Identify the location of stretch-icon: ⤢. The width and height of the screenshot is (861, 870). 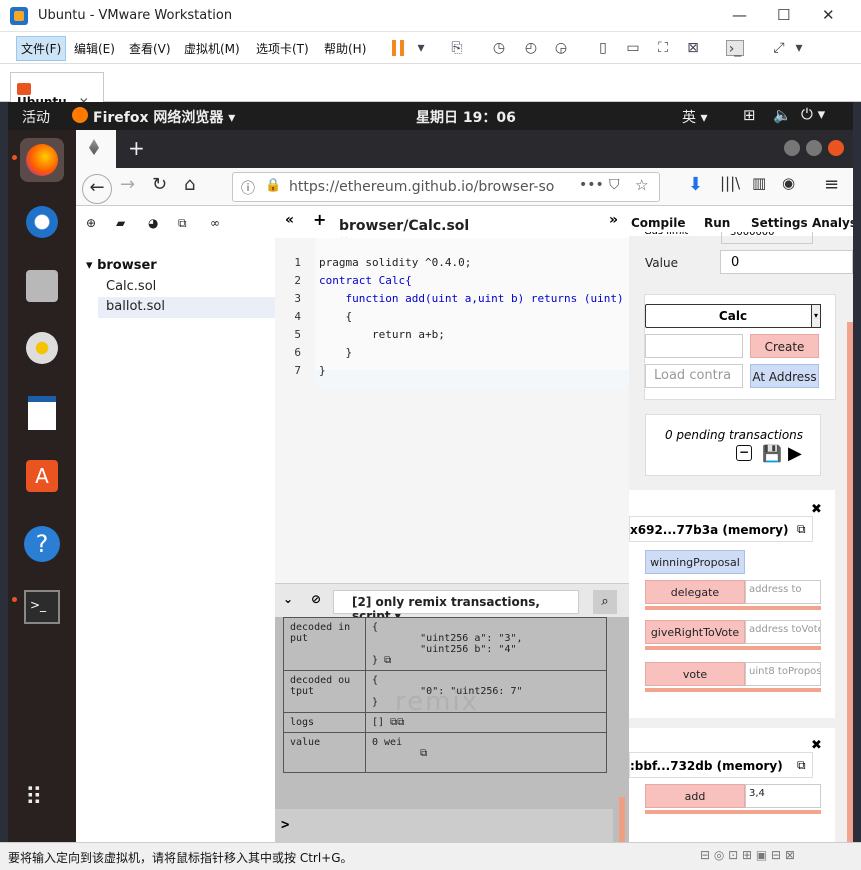
(779, 48).